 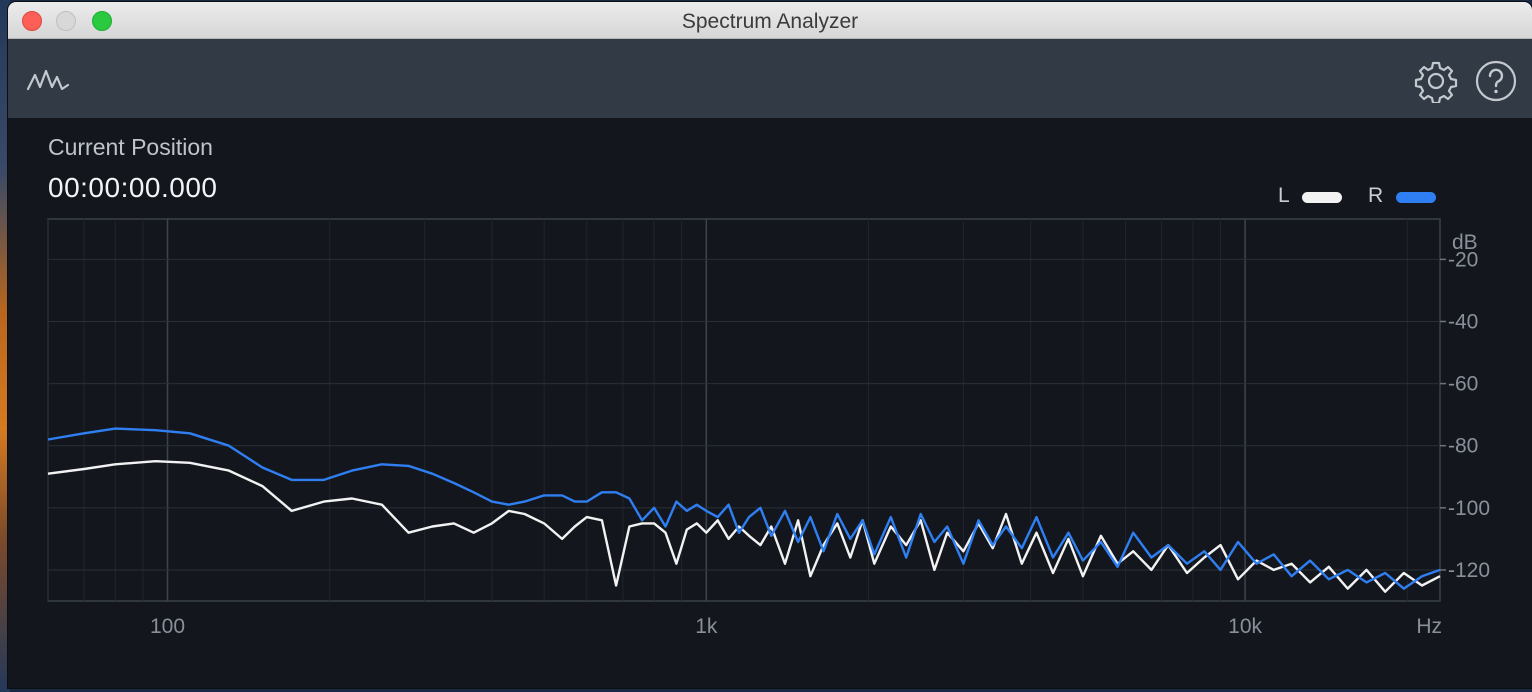 I want to click on title-bar: Spectrum Analyzer, so click(x=770, y=20).